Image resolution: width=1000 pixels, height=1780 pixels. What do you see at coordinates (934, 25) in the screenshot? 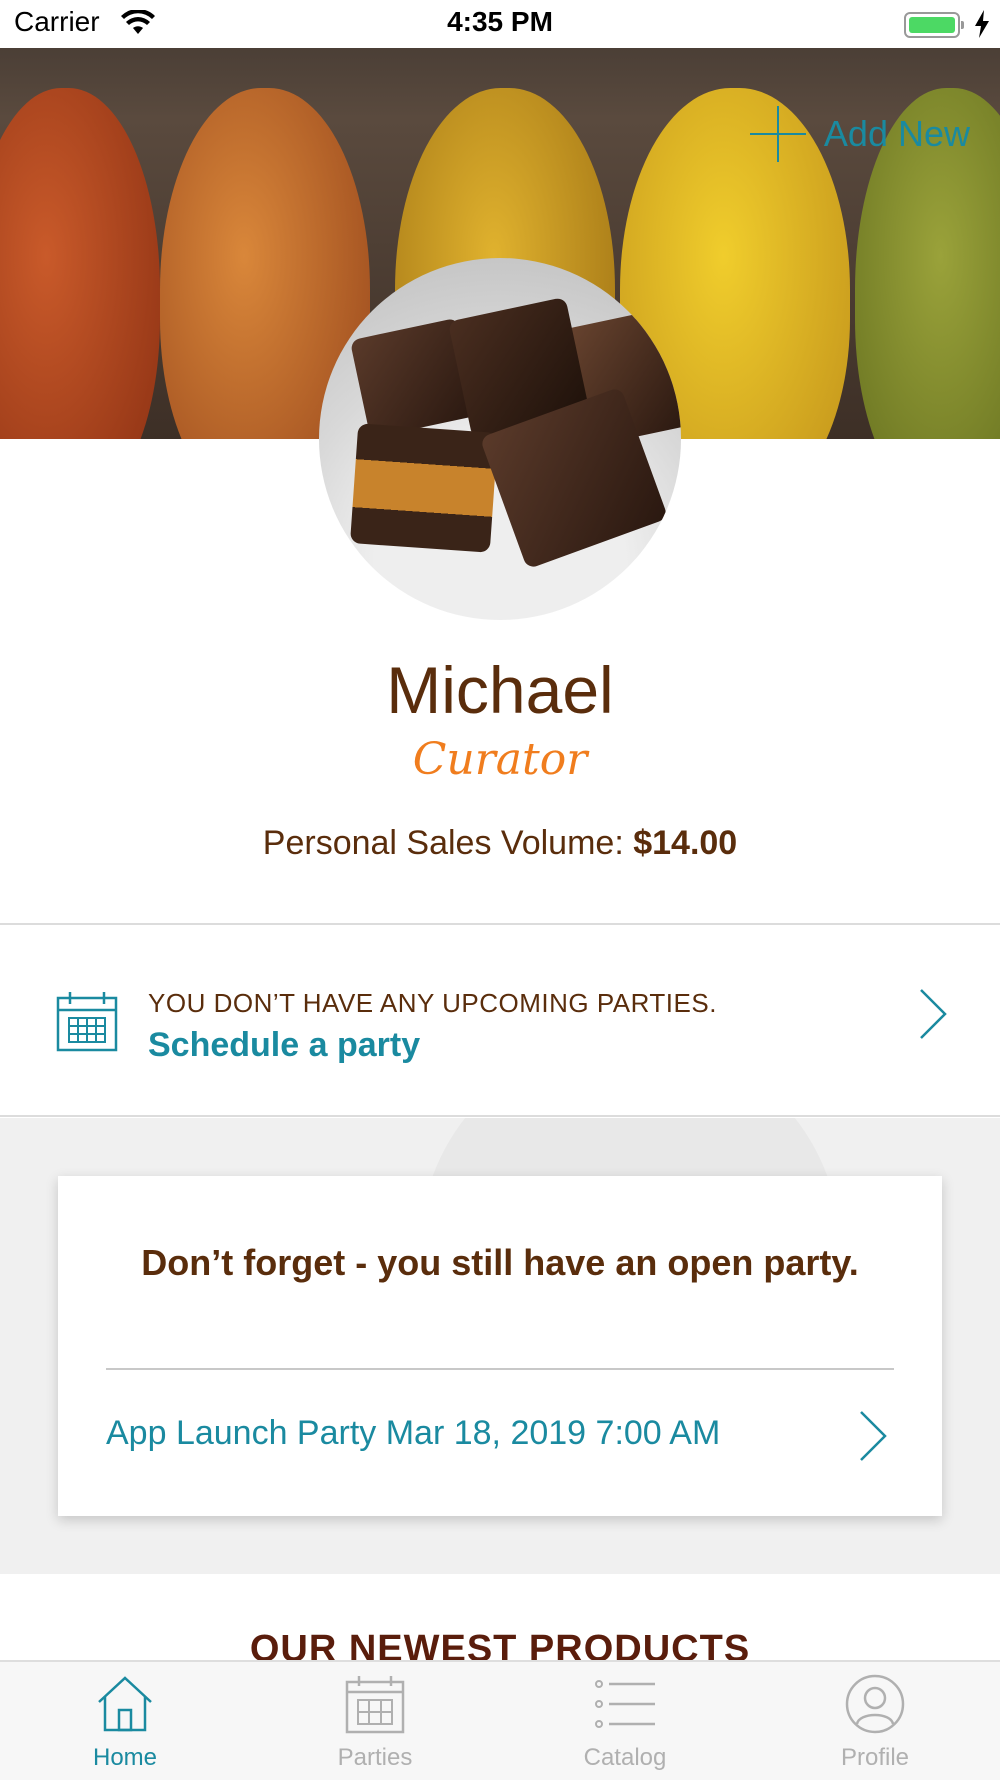
I see `battery-icon` at bounding box center [934, 25].